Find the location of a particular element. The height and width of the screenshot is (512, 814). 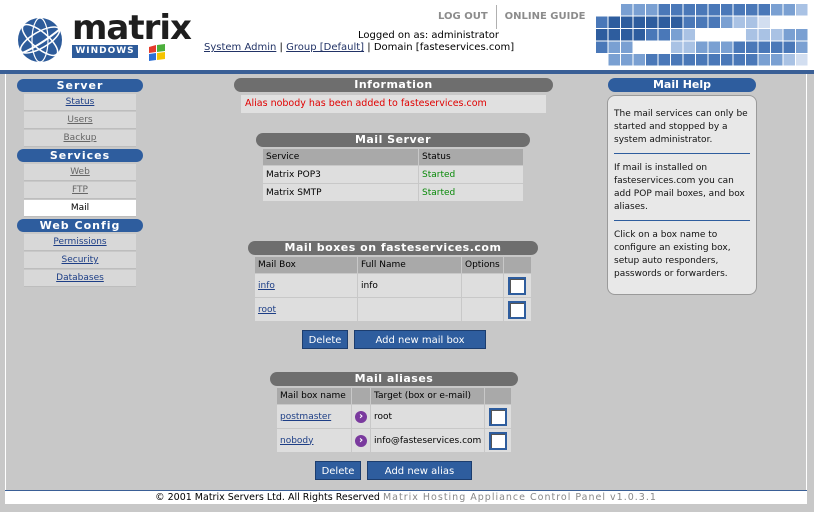

alias-link-postmaster: postmaster is located at coordinates (305, 417).